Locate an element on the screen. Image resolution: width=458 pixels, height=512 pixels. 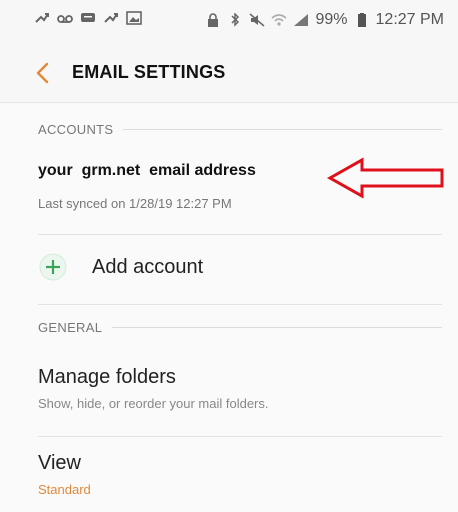
view-value: Standard is located at coordinates (64, 489).